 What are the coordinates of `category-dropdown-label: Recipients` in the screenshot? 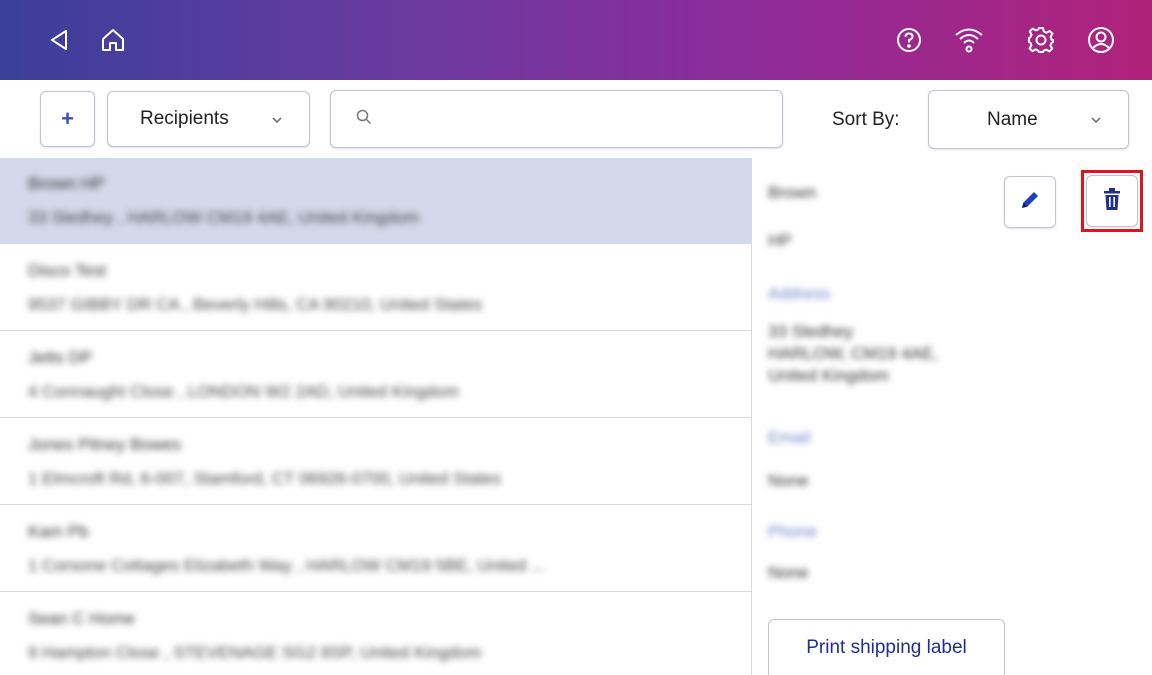 It's located at (184, 118).